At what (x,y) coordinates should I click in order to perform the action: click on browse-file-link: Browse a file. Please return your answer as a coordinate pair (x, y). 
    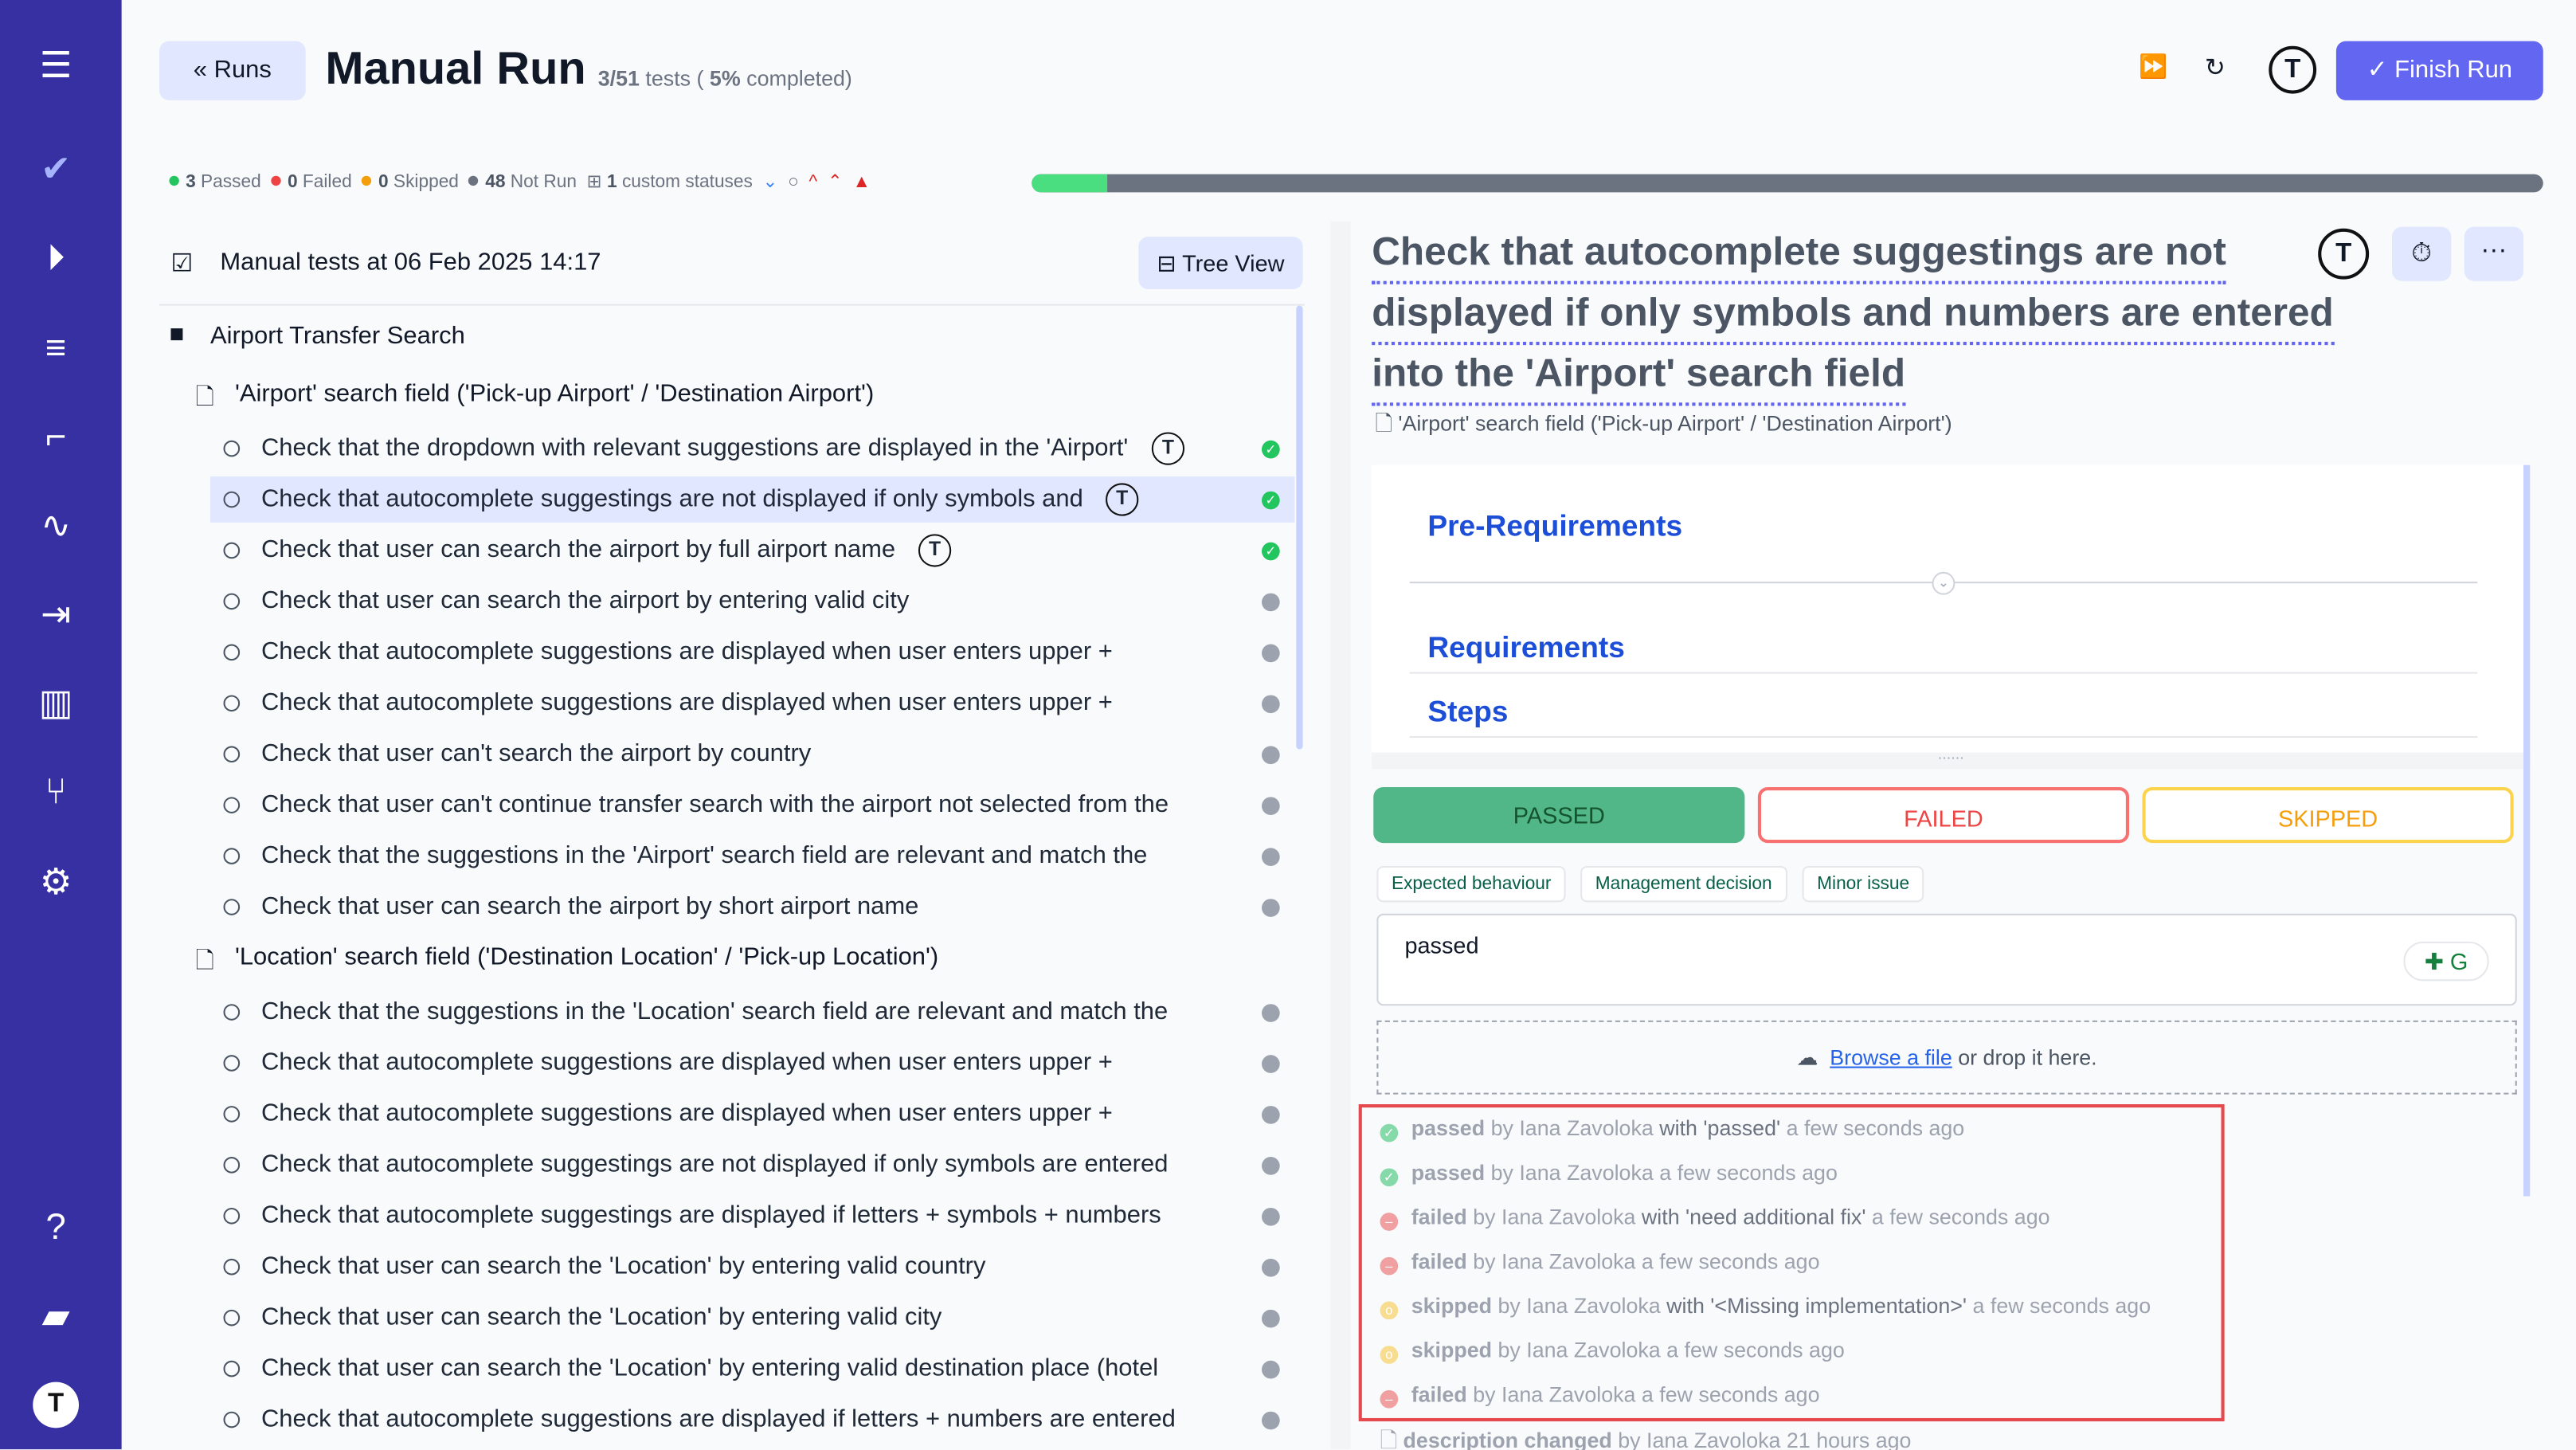
    Looking at the image, I should click on (1891, 1057).